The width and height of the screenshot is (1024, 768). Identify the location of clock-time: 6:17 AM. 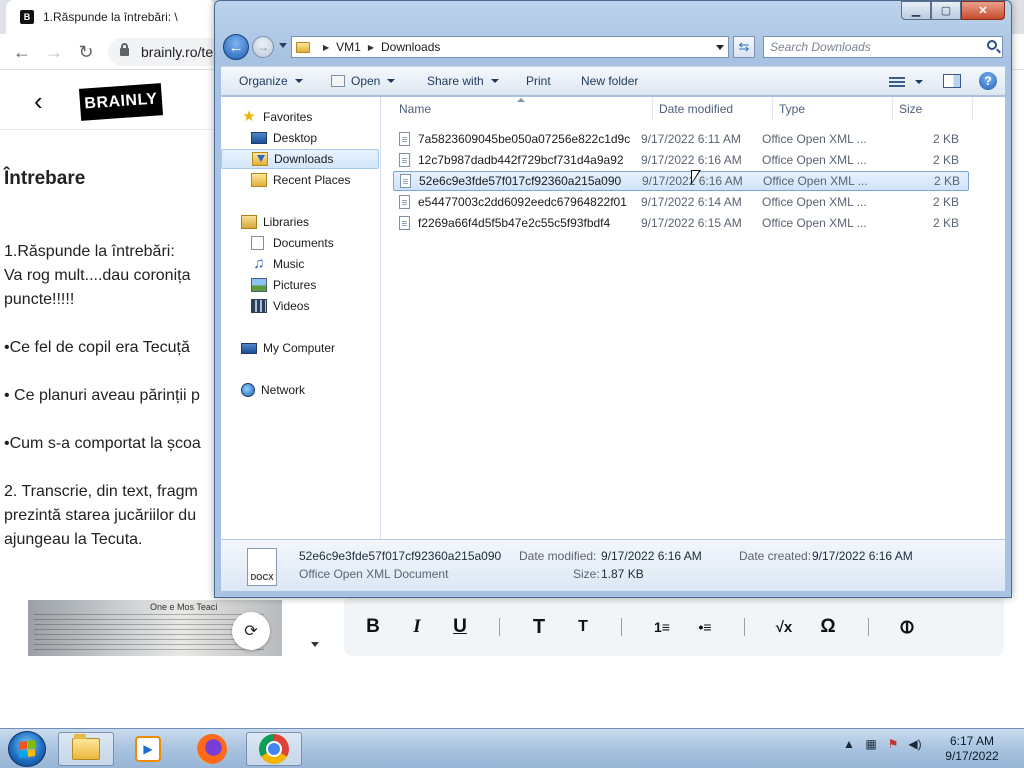
(972, 741).